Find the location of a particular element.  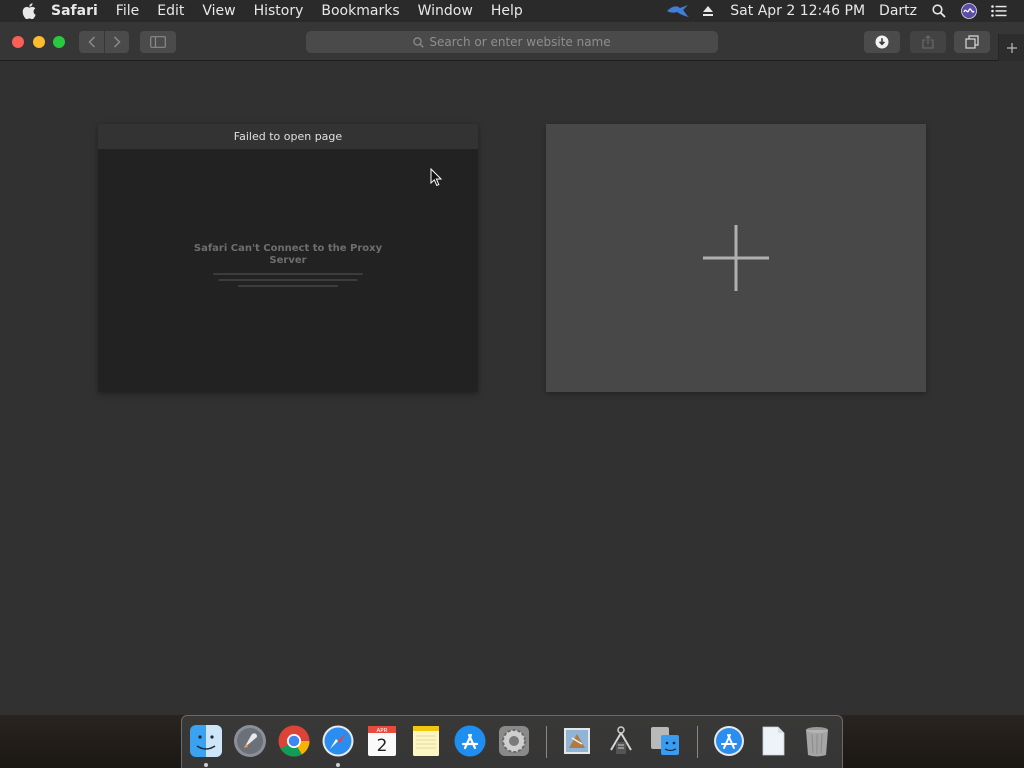

mouse-pointer-icon is located at coordinates (436, 177).